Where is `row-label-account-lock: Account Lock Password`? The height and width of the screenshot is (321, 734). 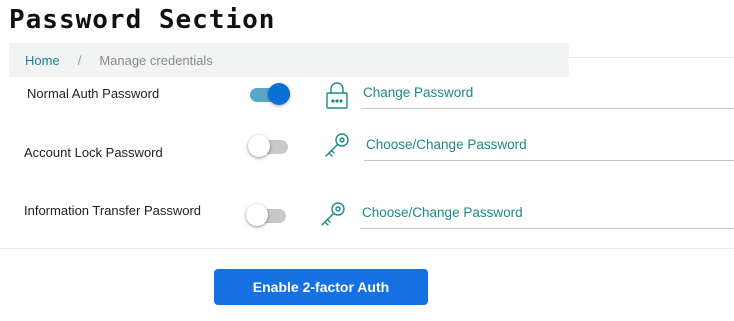
row-label-account-lock: Account Lock Password is located at coordinates (93, 152).